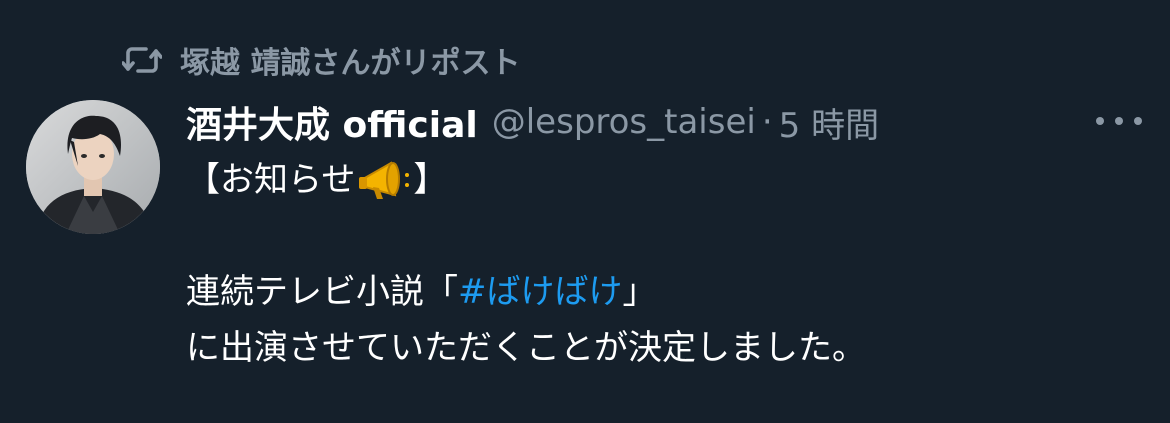  I want to click on hashtag-link: #ばけばけ, so click(540, 292).